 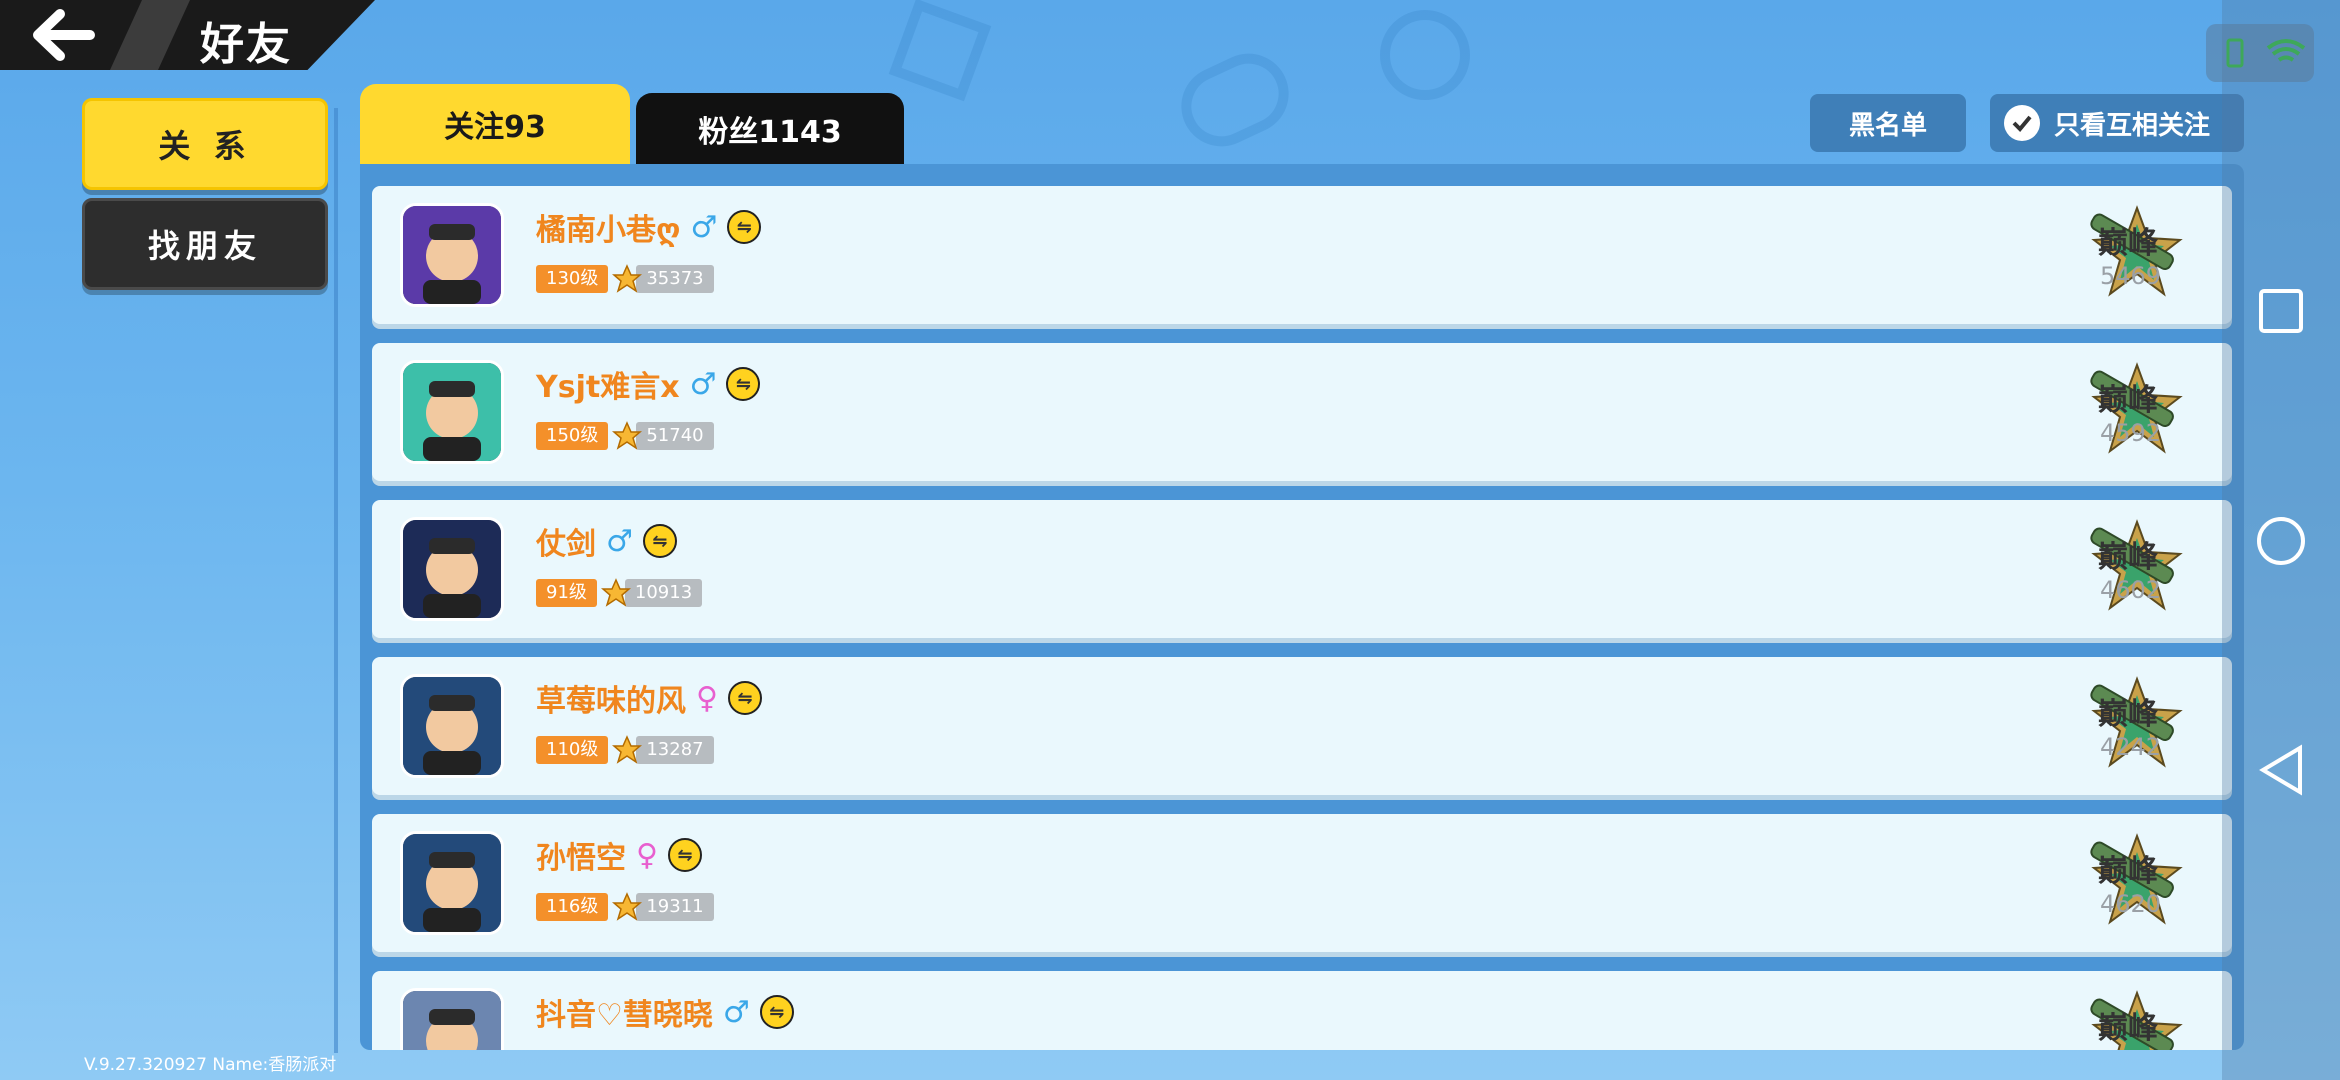 What do you see at coordinates (2131, 904) in the screenshot?
I see `rank-points: 4620` at bounding box center [2131, 904].